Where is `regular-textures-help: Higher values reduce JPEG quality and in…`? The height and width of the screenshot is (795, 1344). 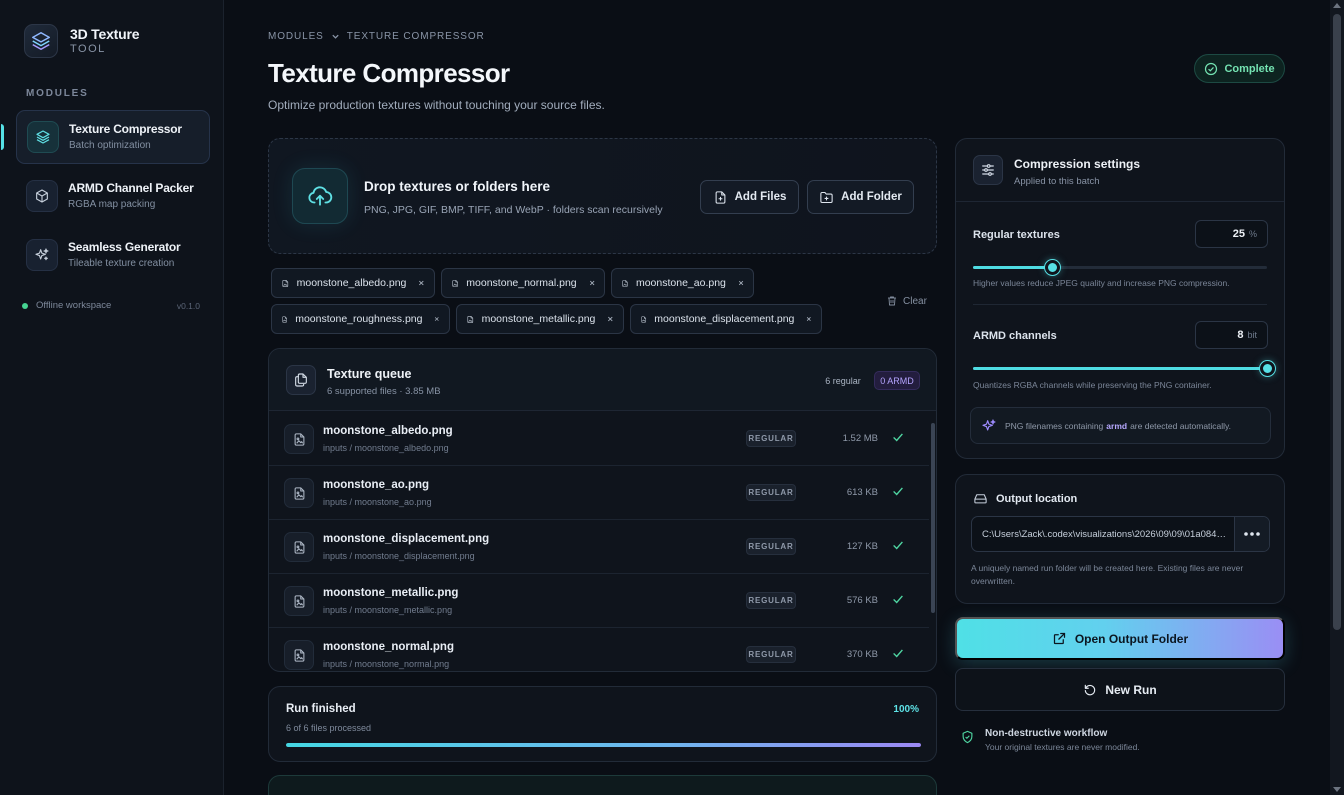 regular-textures-help: Higher values reduce JPEG quality and in… is located at coordinates (1101, 283).